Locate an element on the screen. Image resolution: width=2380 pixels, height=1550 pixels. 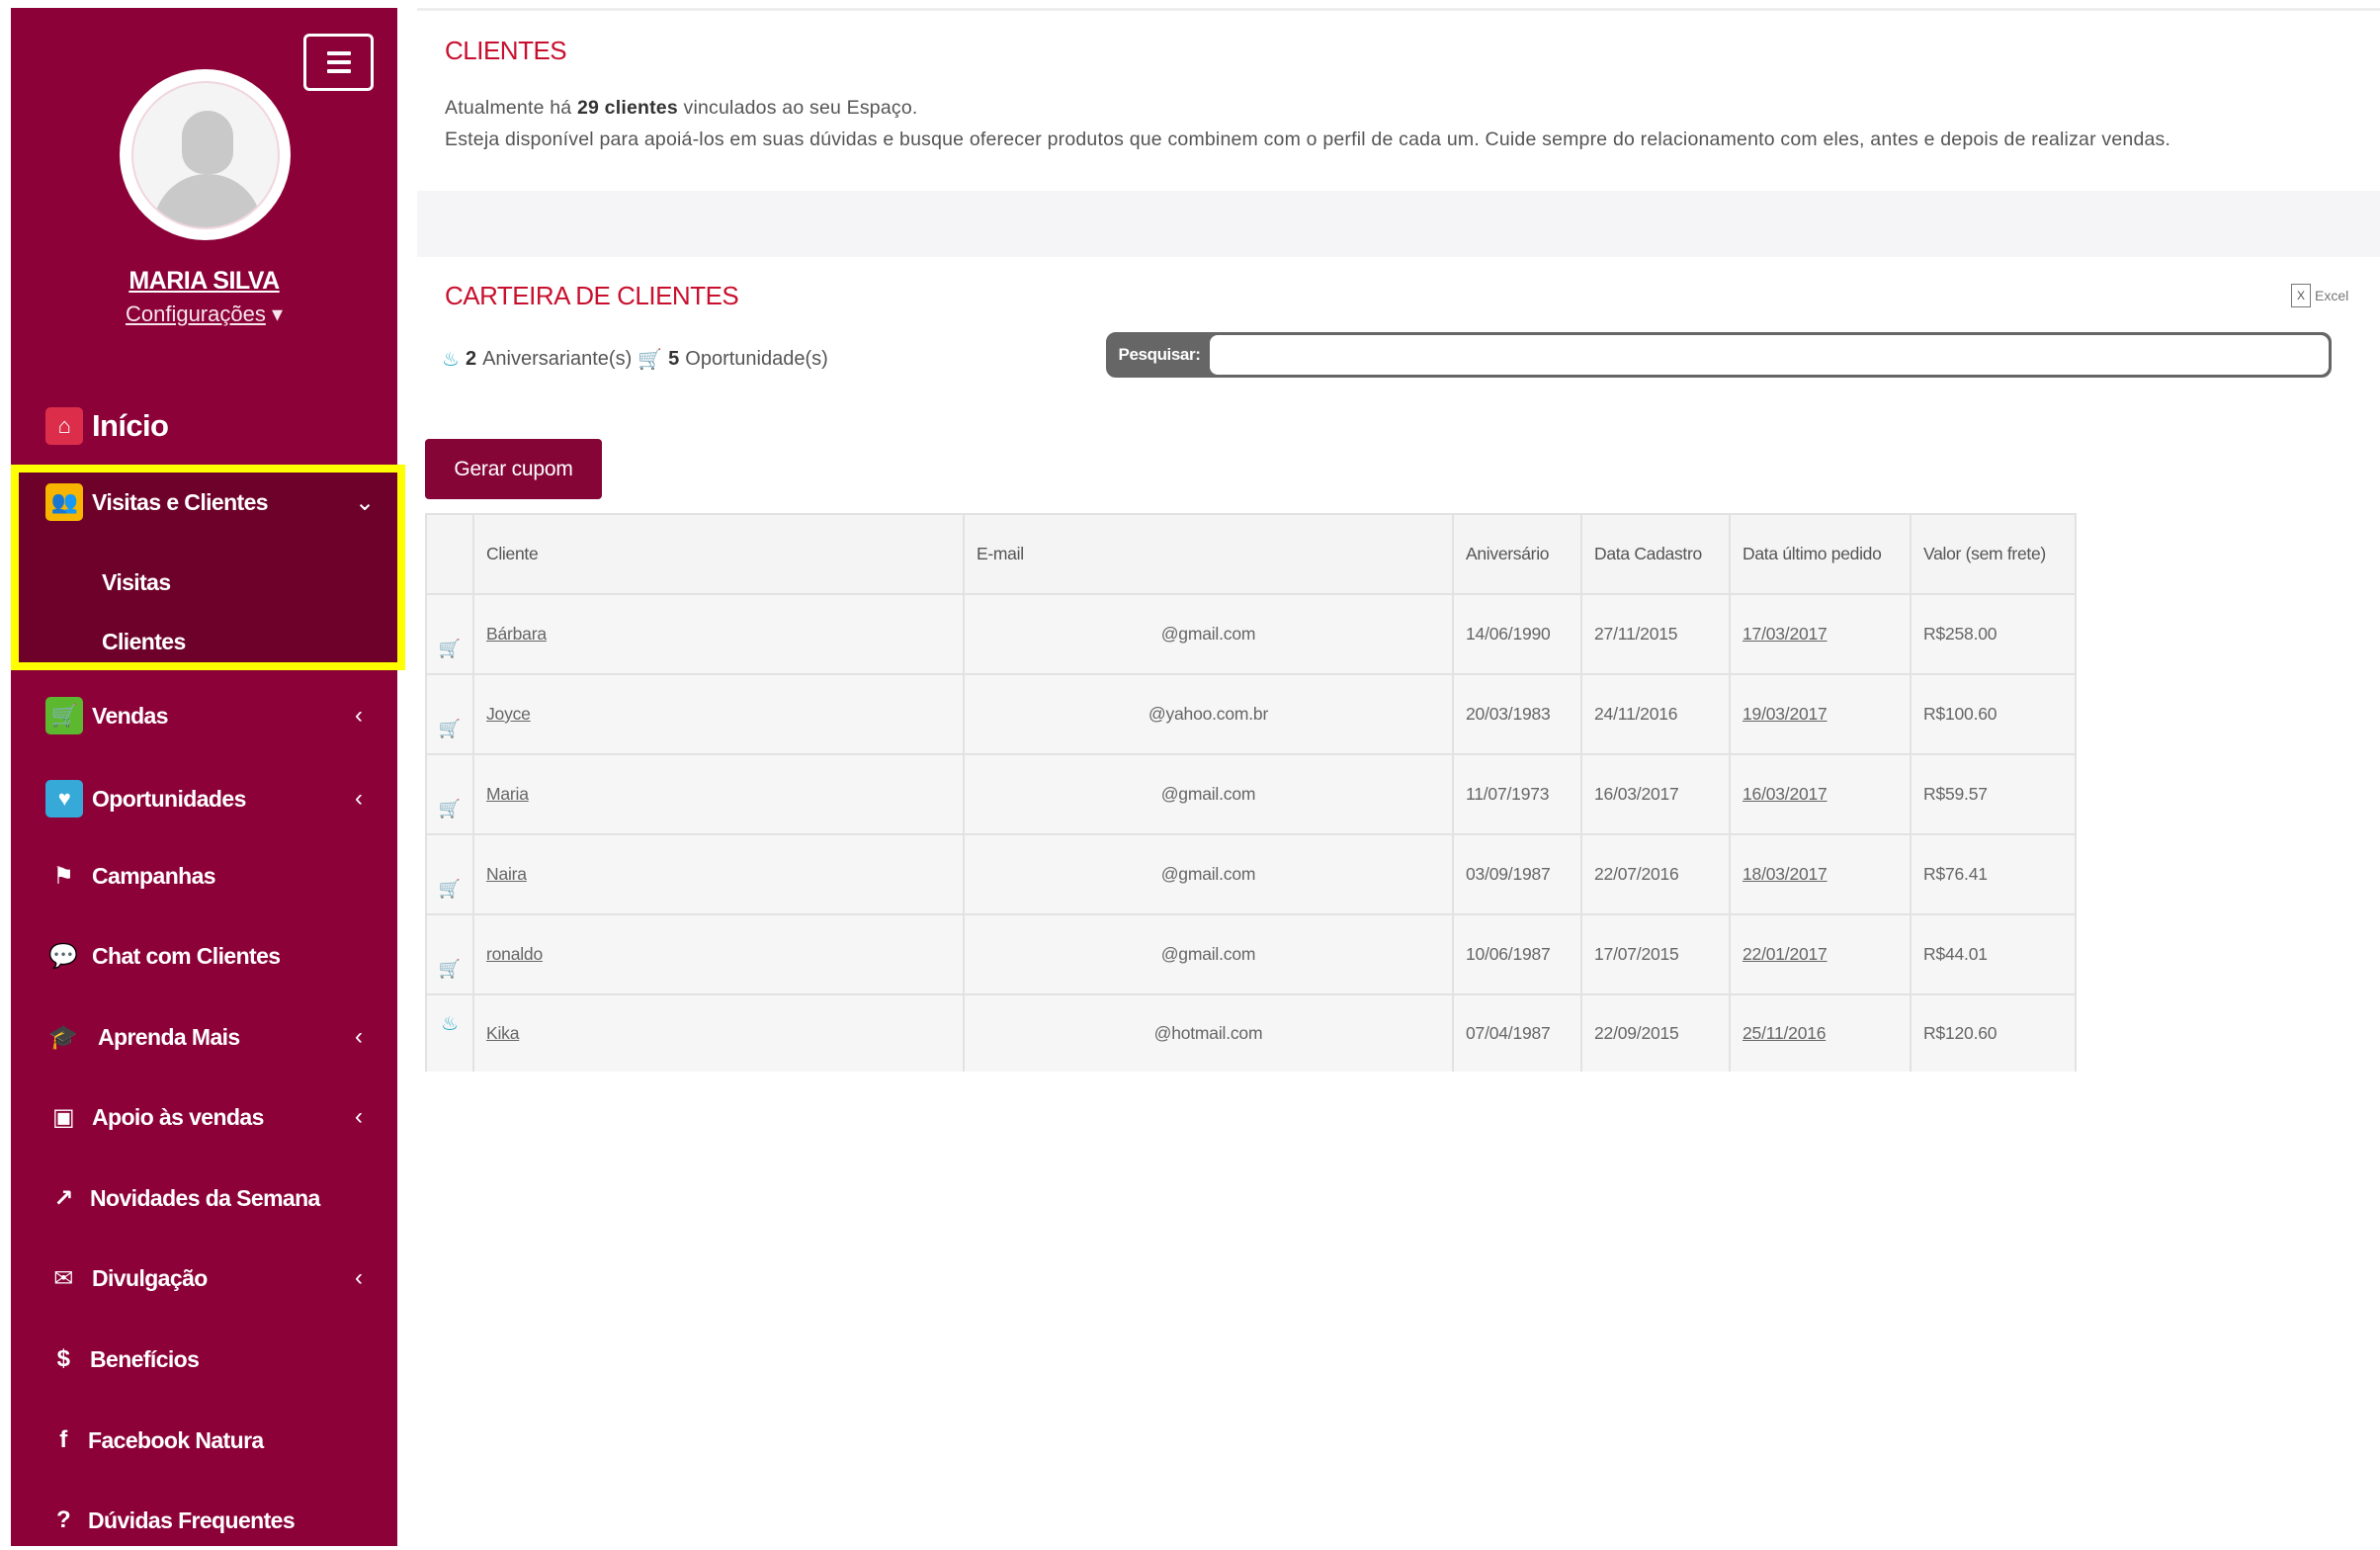
client-email: @hotmail.com is located at coordinates (1208, 1032).